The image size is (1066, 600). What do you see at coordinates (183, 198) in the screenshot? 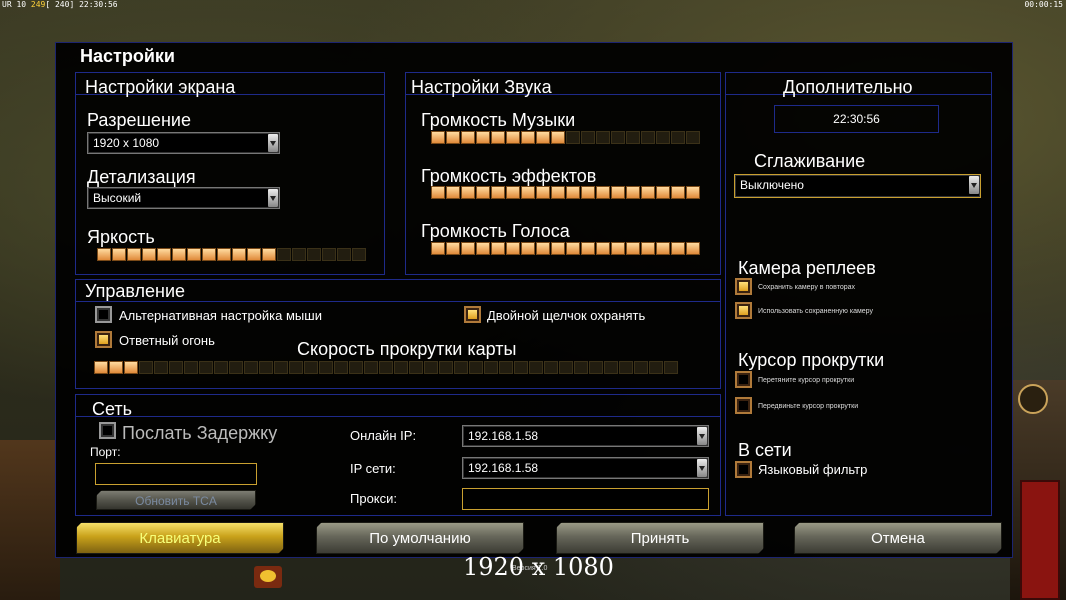
I see `detail-select: Высокий` at bounding box center [183, 198].